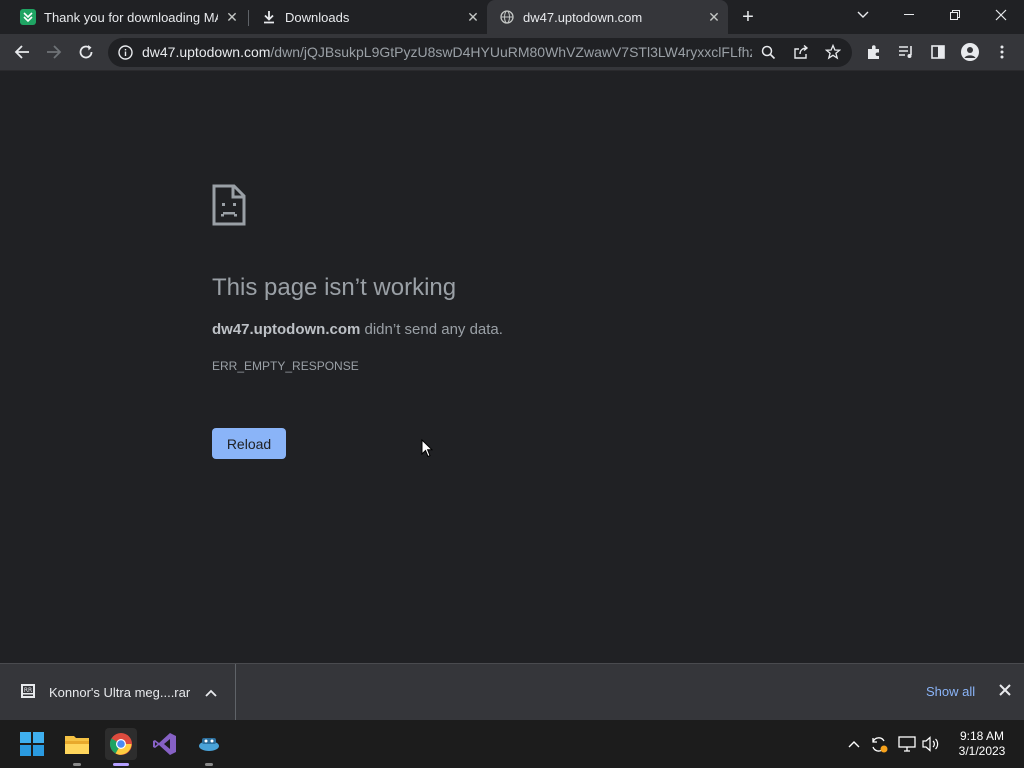 The image size is (1024, 768). What do you see at coordinates (86, 52) in the screenshot?
I see `reload-icon` at bounding box center [86, 52].